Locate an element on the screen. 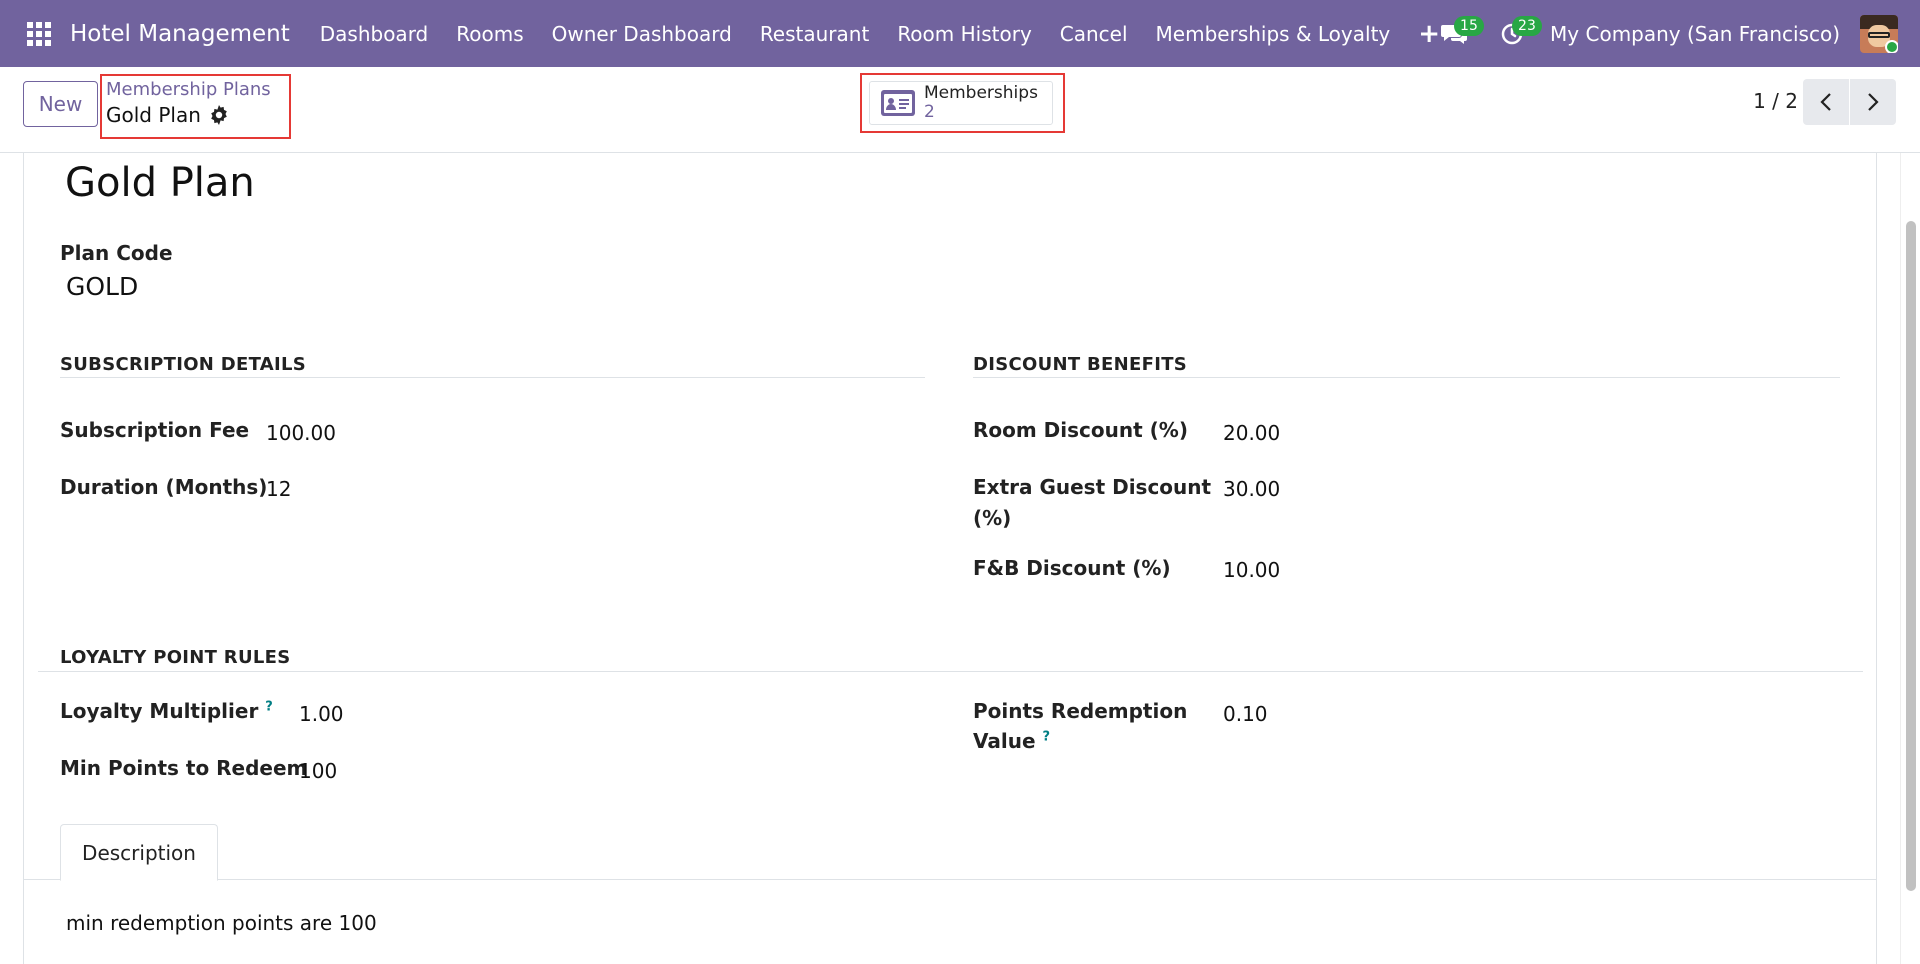 This screenshot has height=964, width=1920. messages-button: 15 is located at coordinates (1459, 34).